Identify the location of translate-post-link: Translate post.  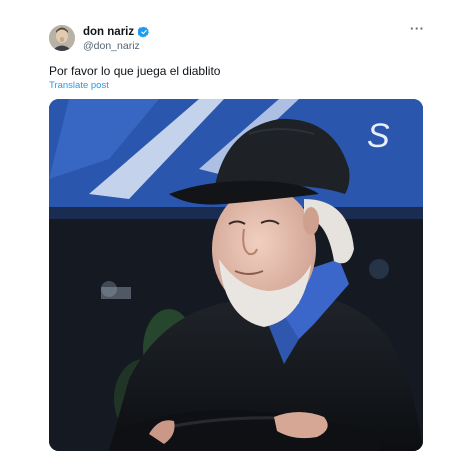
(79, 86).